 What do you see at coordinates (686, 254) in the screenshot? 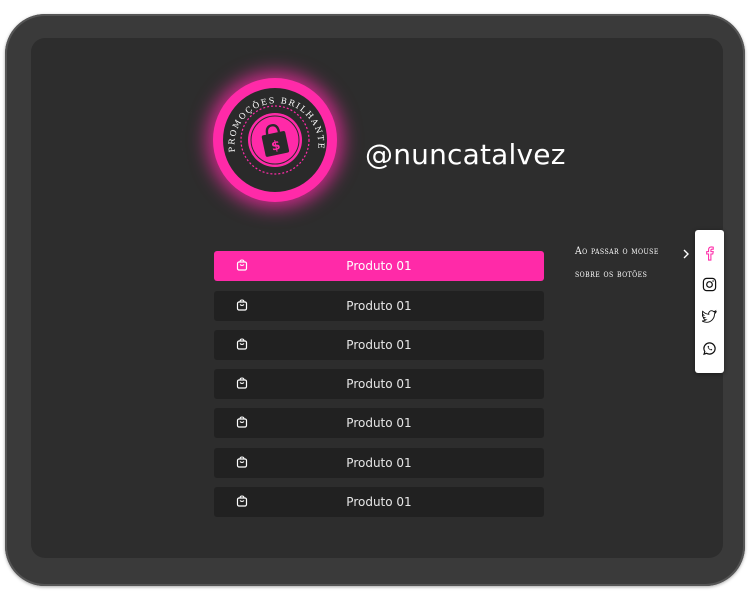
I see `chevron-right-icon` at bounding box center [686, 254].